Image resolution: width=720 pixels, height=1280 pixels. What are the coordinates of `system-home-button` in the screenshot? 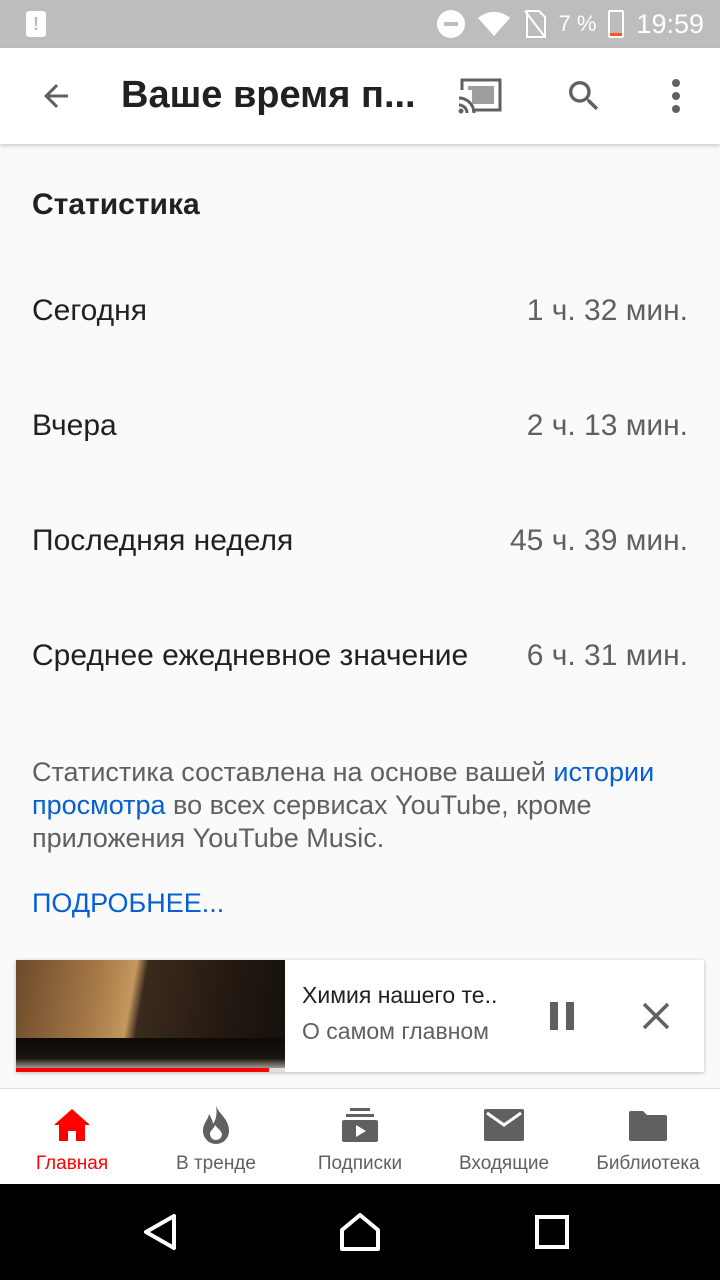 It's located at (360, 1232).